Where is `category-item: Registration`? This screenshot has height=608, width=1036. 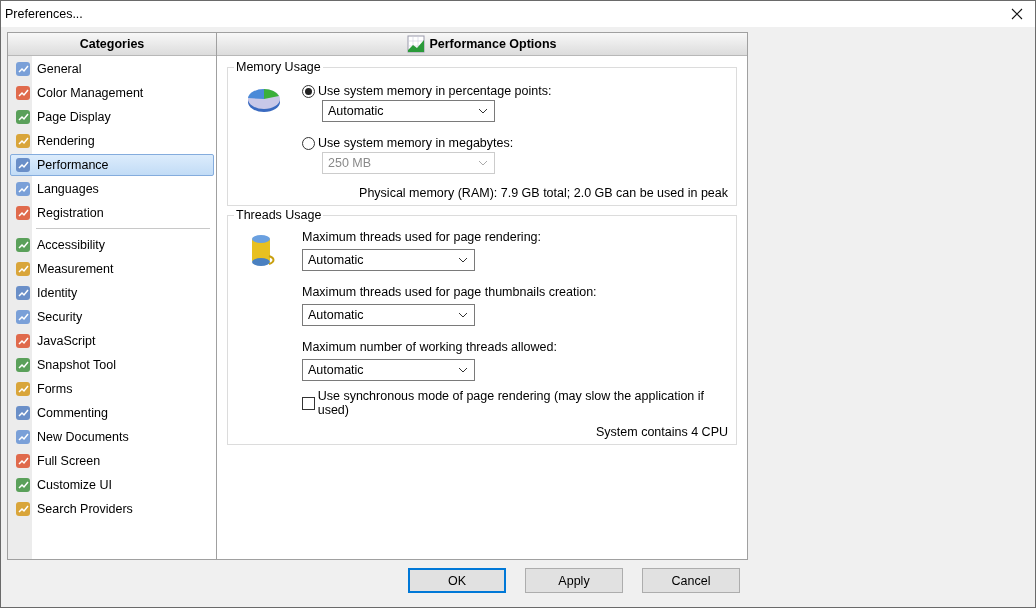
category-item: Registration is located at coordinates (112, 213).